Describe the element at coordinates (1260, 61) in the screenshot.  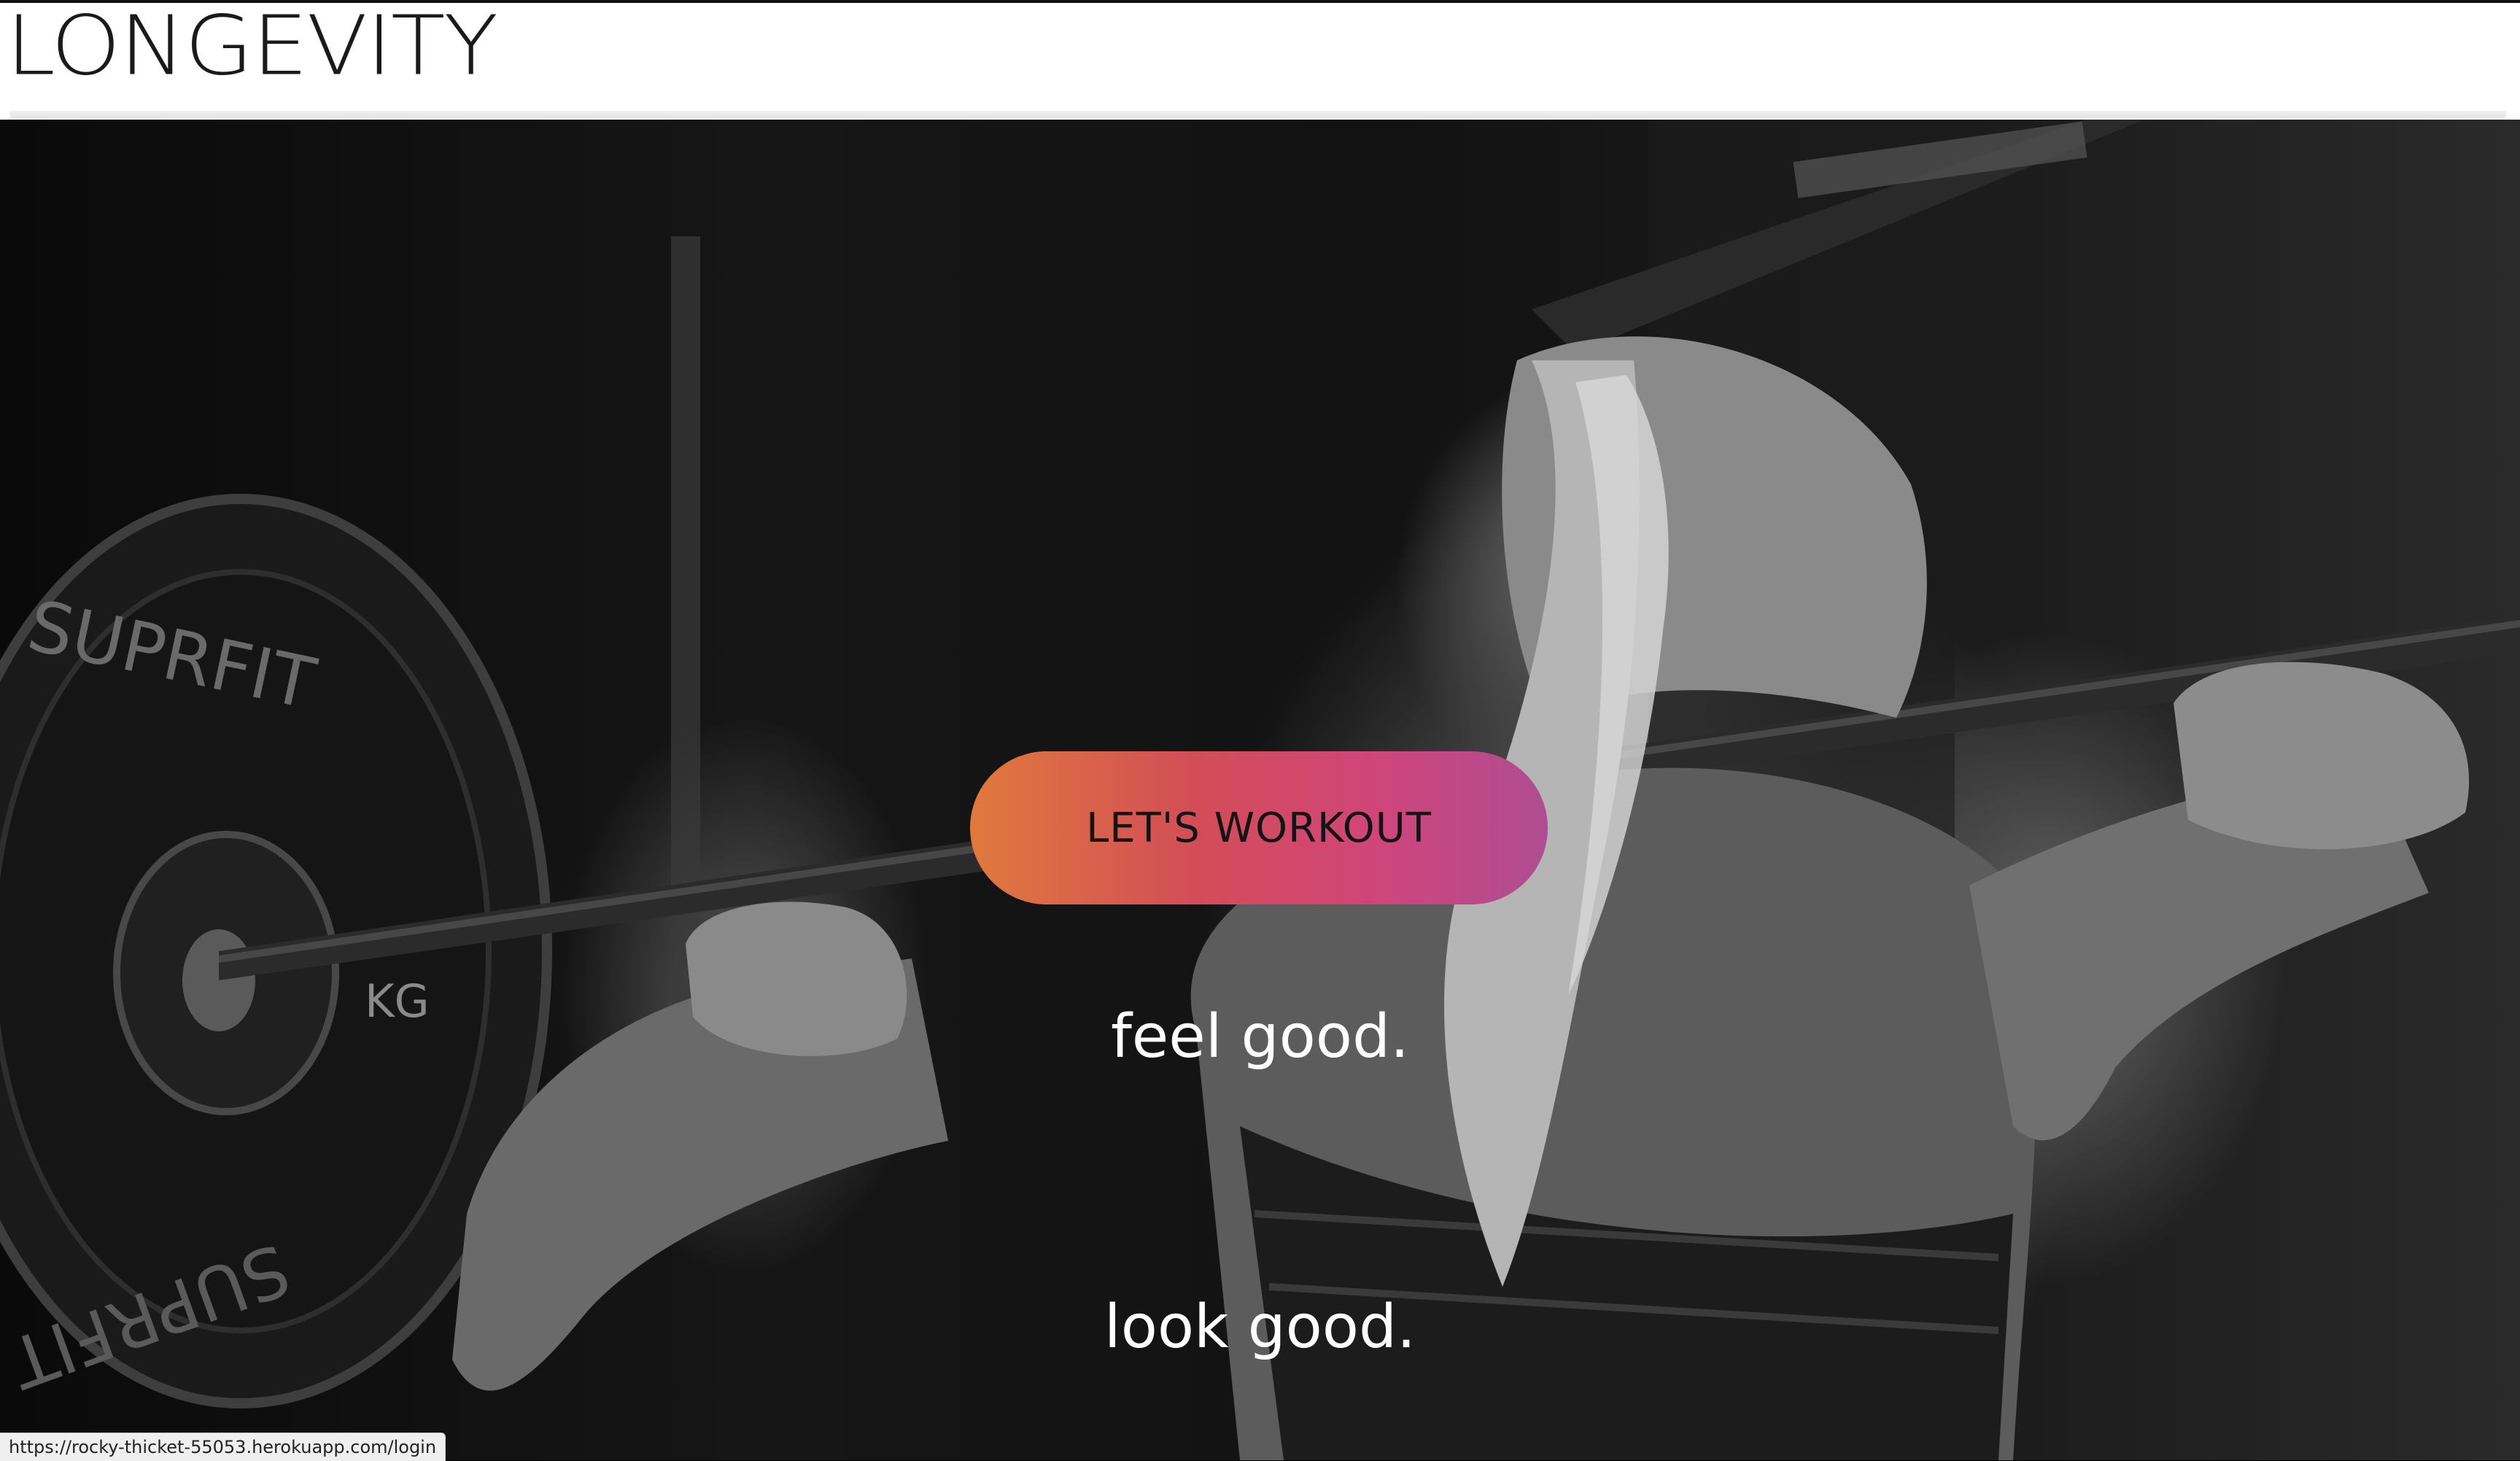
I see `navbar: LONGEVITY` at that location.